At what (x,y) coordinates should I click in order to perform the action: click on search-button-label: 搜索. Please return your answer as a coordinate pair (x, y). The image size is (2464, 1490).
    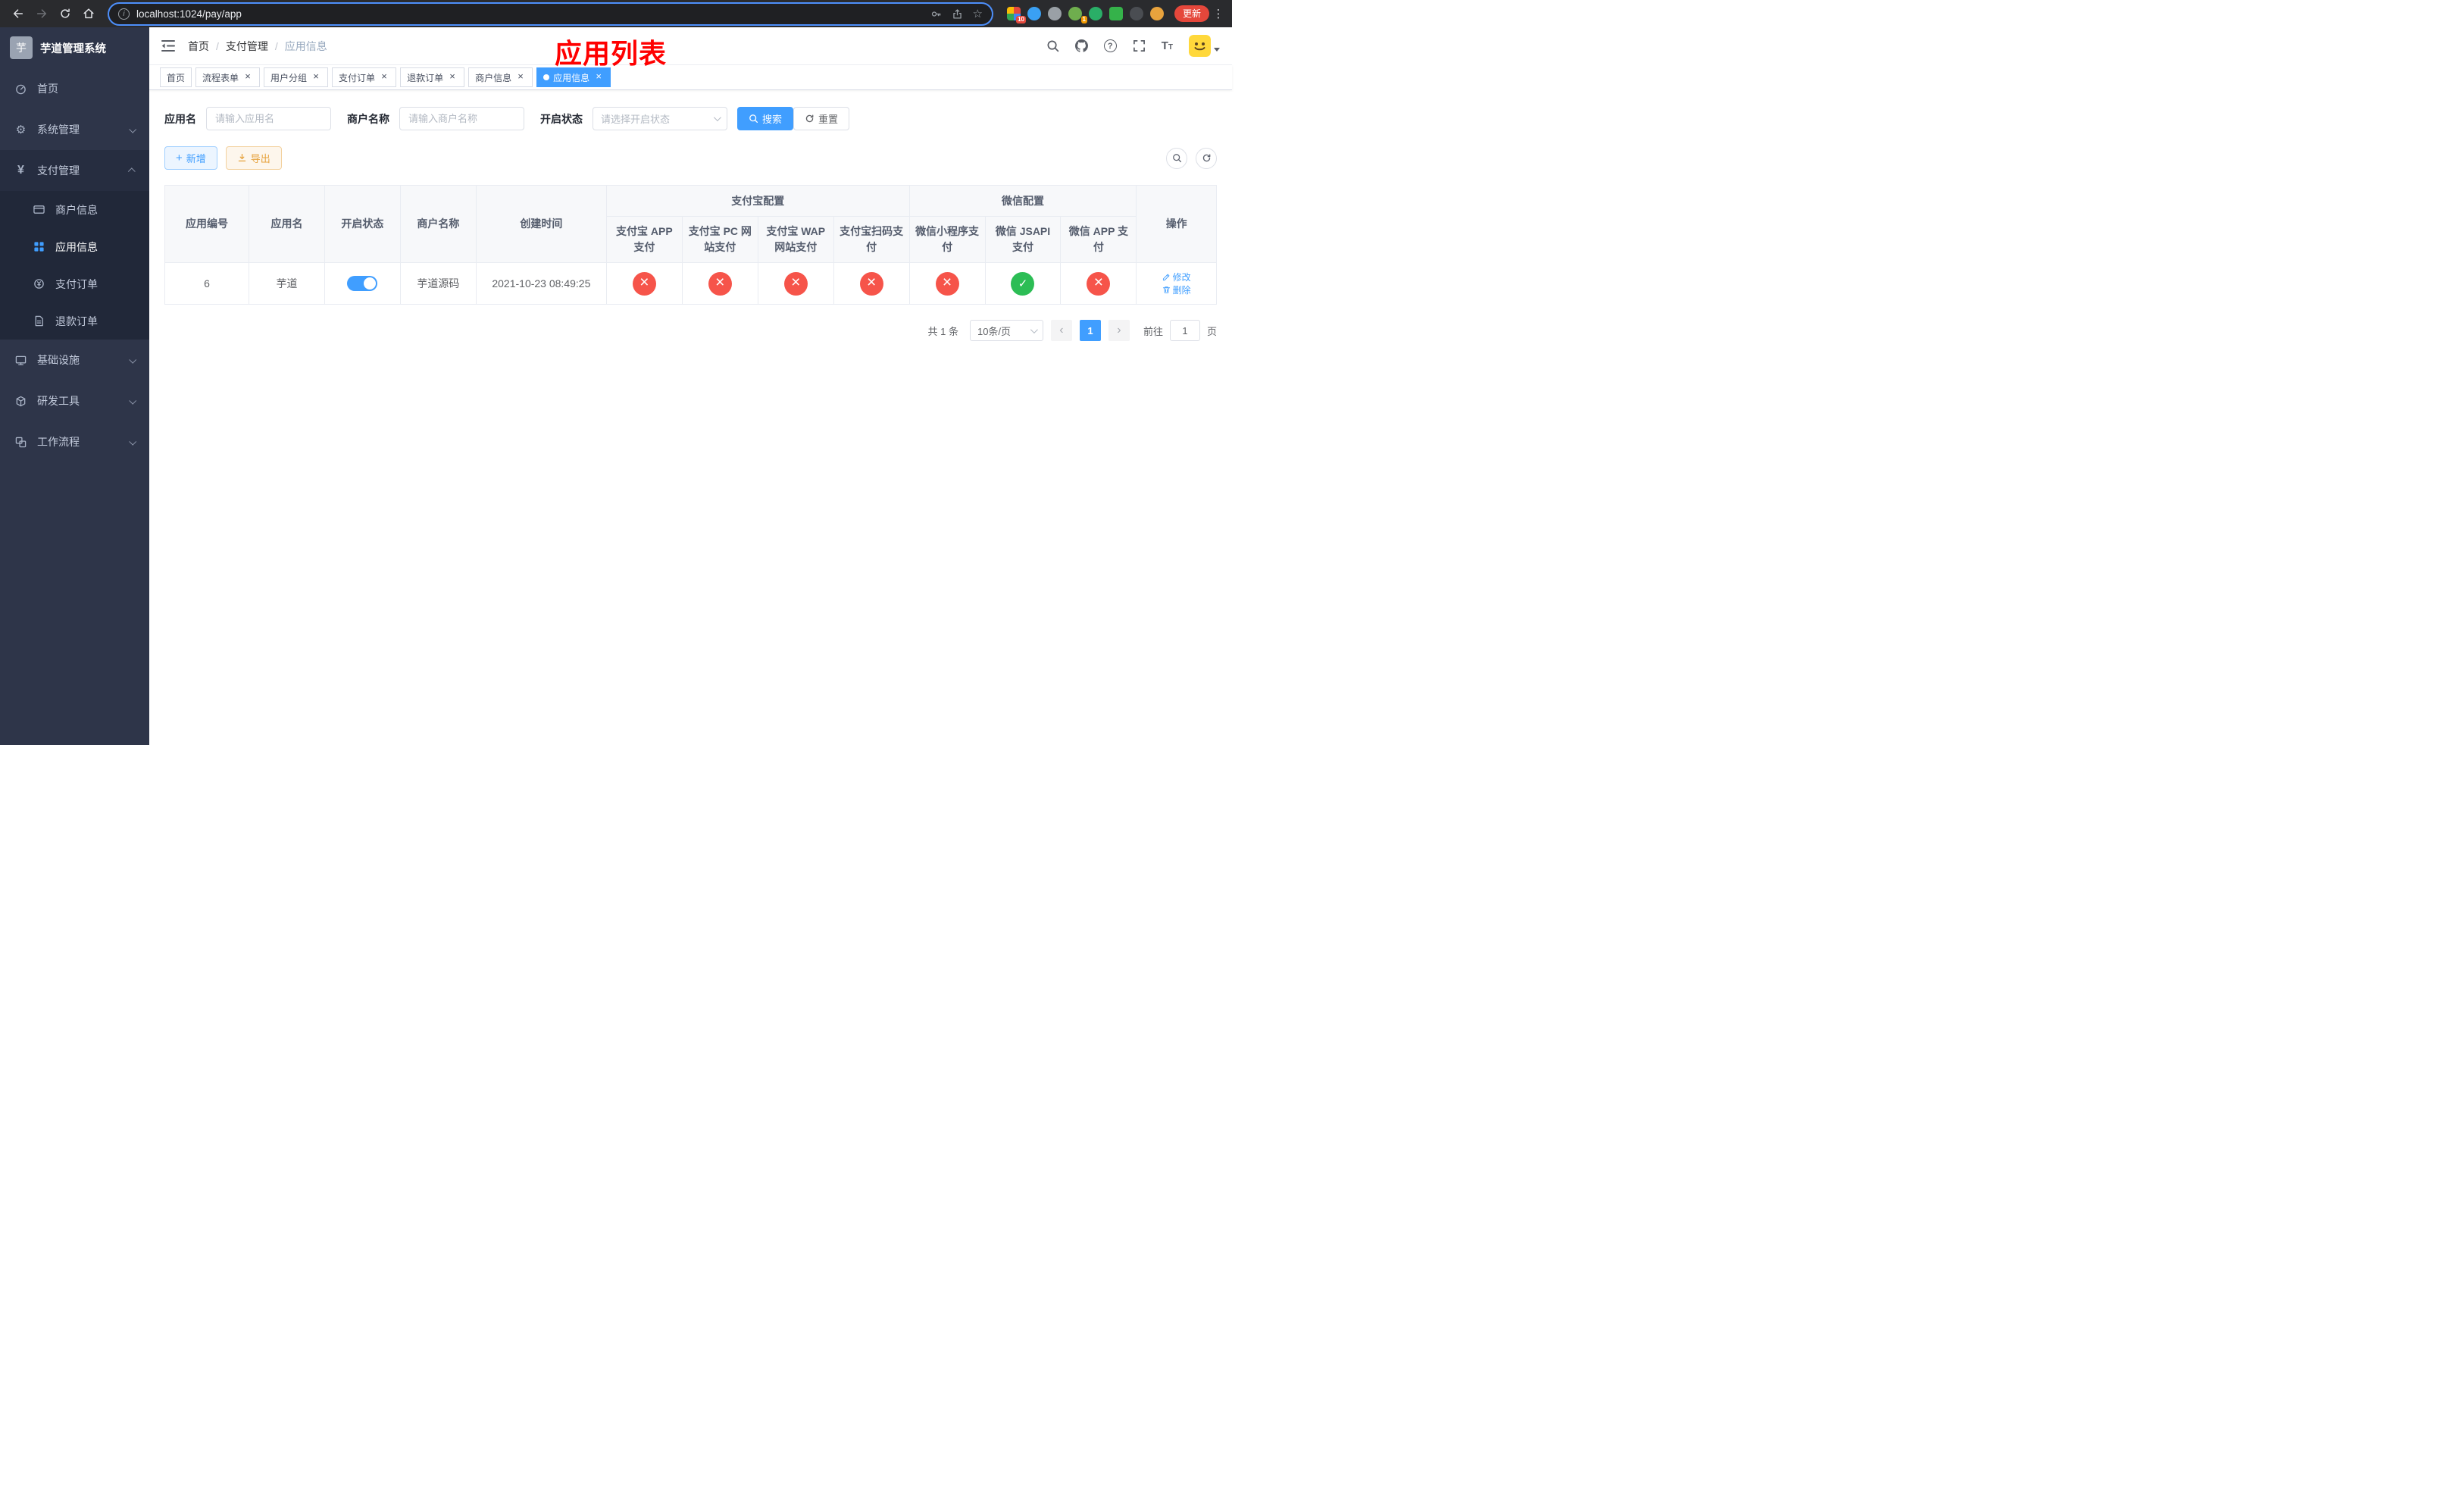
    Looking at the image, I should click on (772, 119).